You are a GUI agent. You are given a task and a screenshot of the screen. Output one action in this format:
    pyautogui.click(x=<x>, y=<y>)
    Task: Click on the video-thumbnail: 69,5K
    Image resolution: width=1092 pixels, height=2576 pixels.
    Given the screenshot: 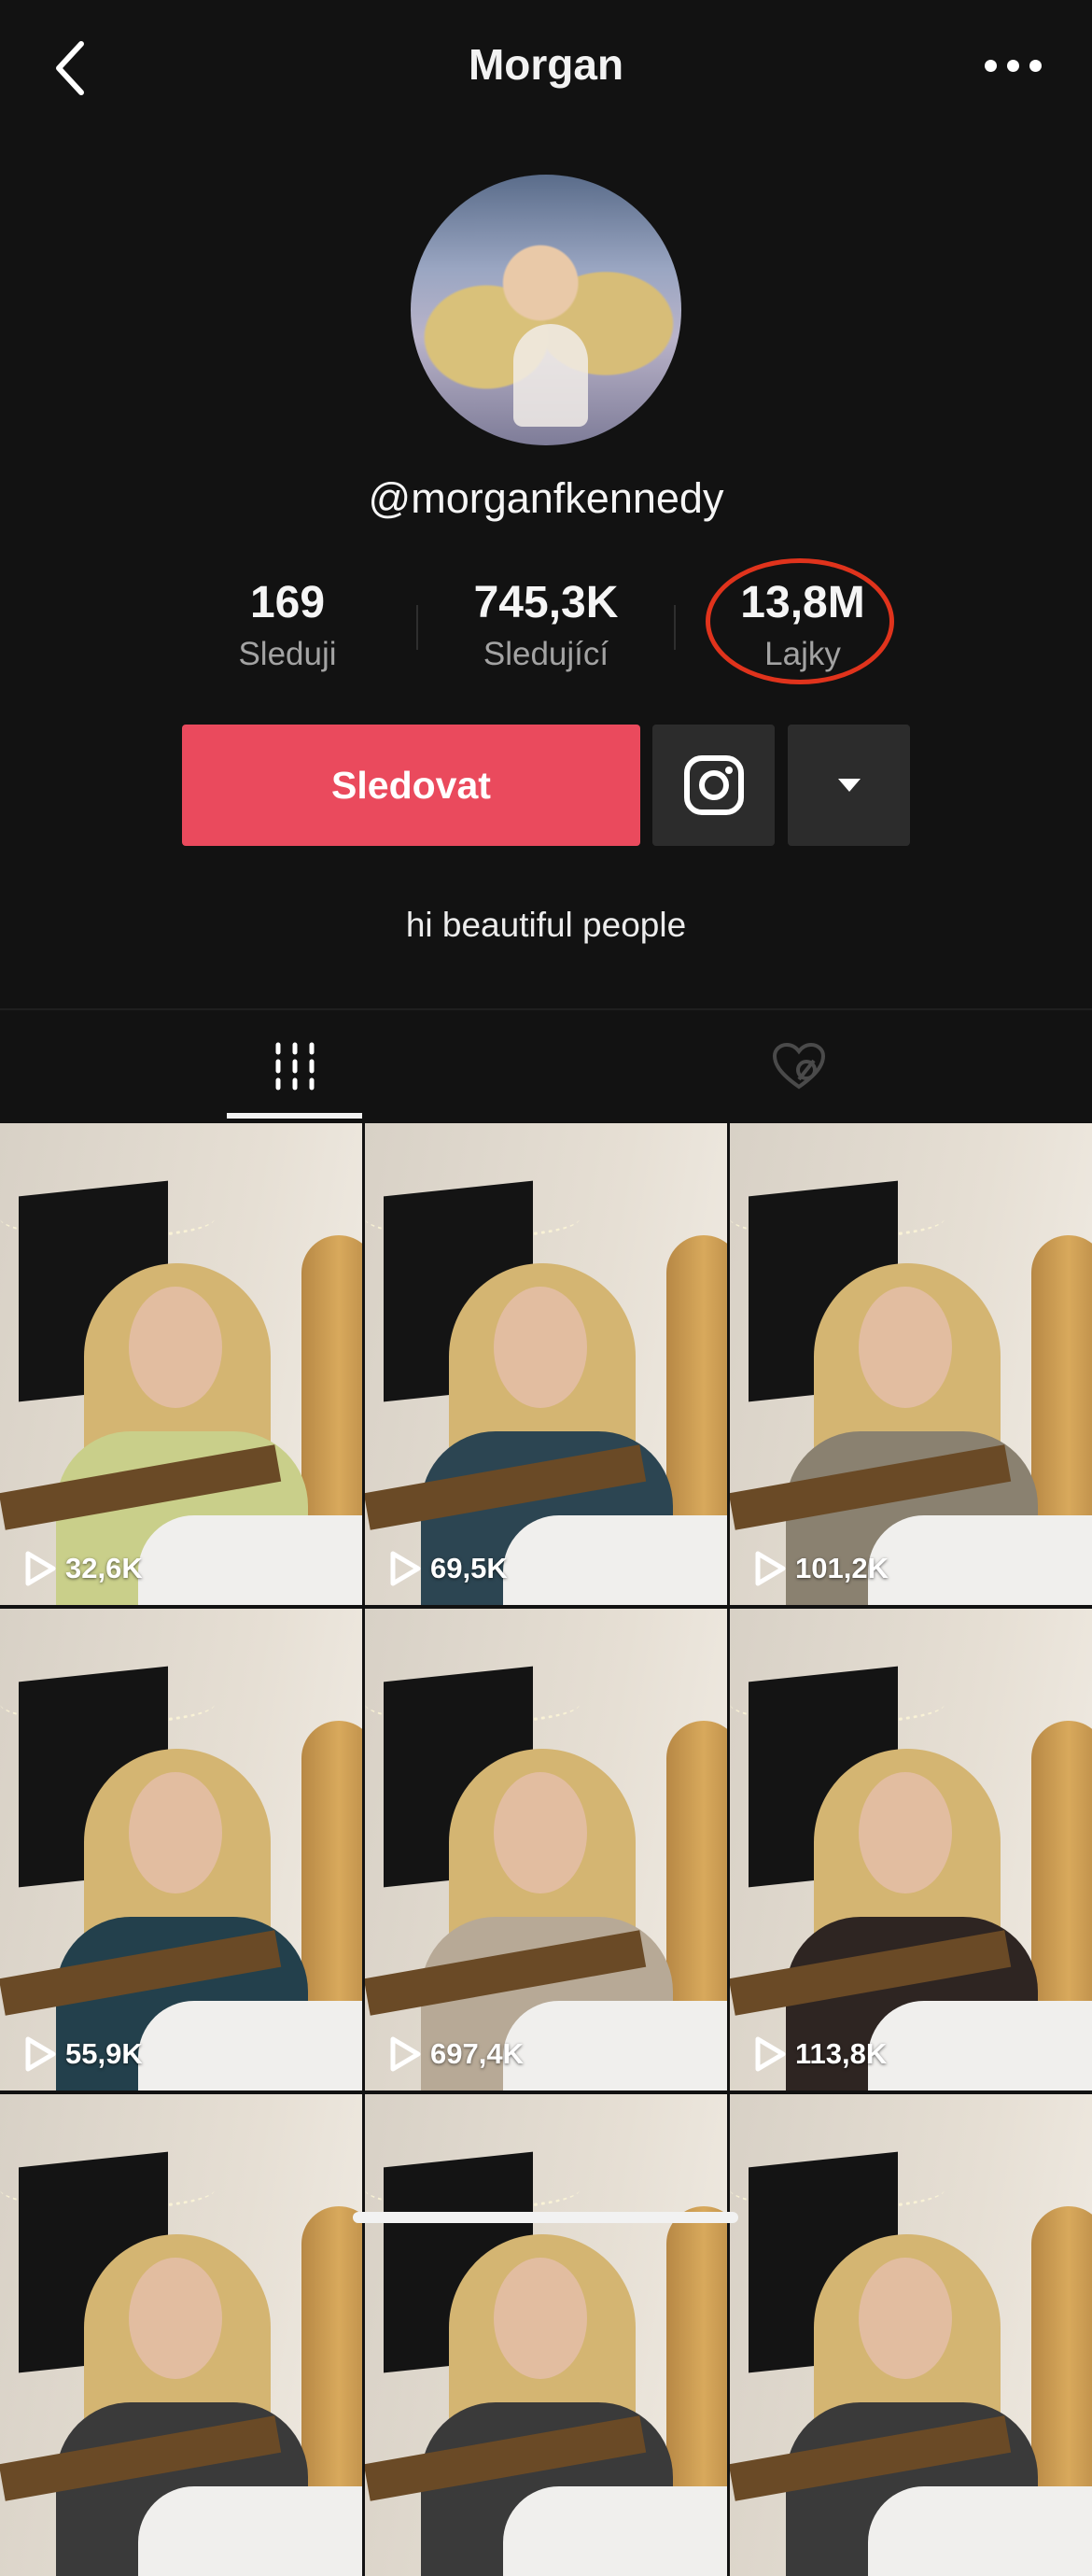 What is the action you would take?
    pyautogui.click(x=546, y=1364)
    